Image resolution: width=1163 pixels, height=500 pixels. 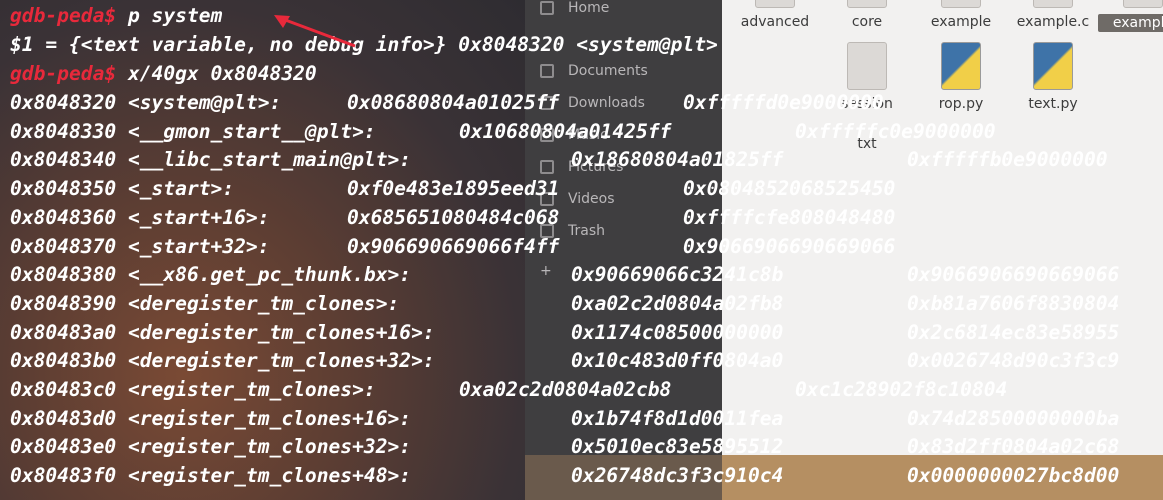 I want to click on memory-row-value-2: 0xffffcfe808048480, so click(x=789, y=217).